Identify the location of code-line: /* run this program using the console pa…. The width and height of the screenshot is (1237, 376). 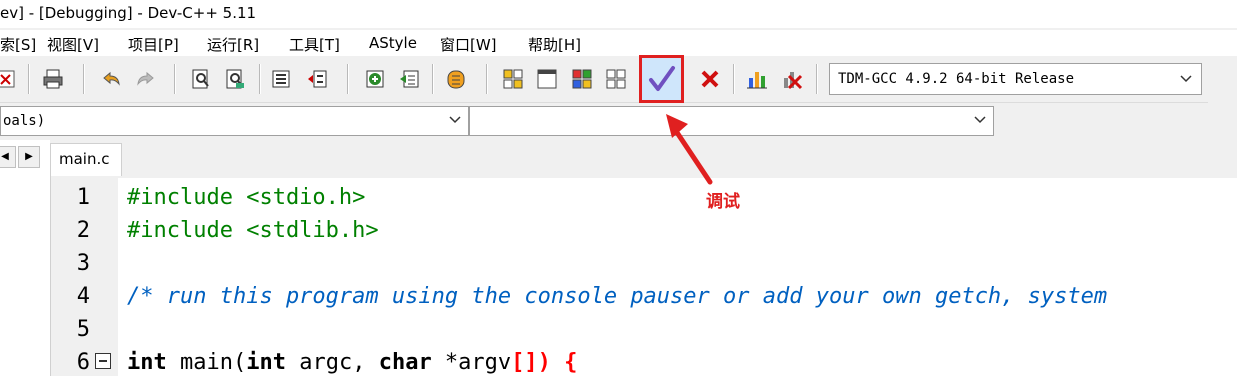
(617, 296).